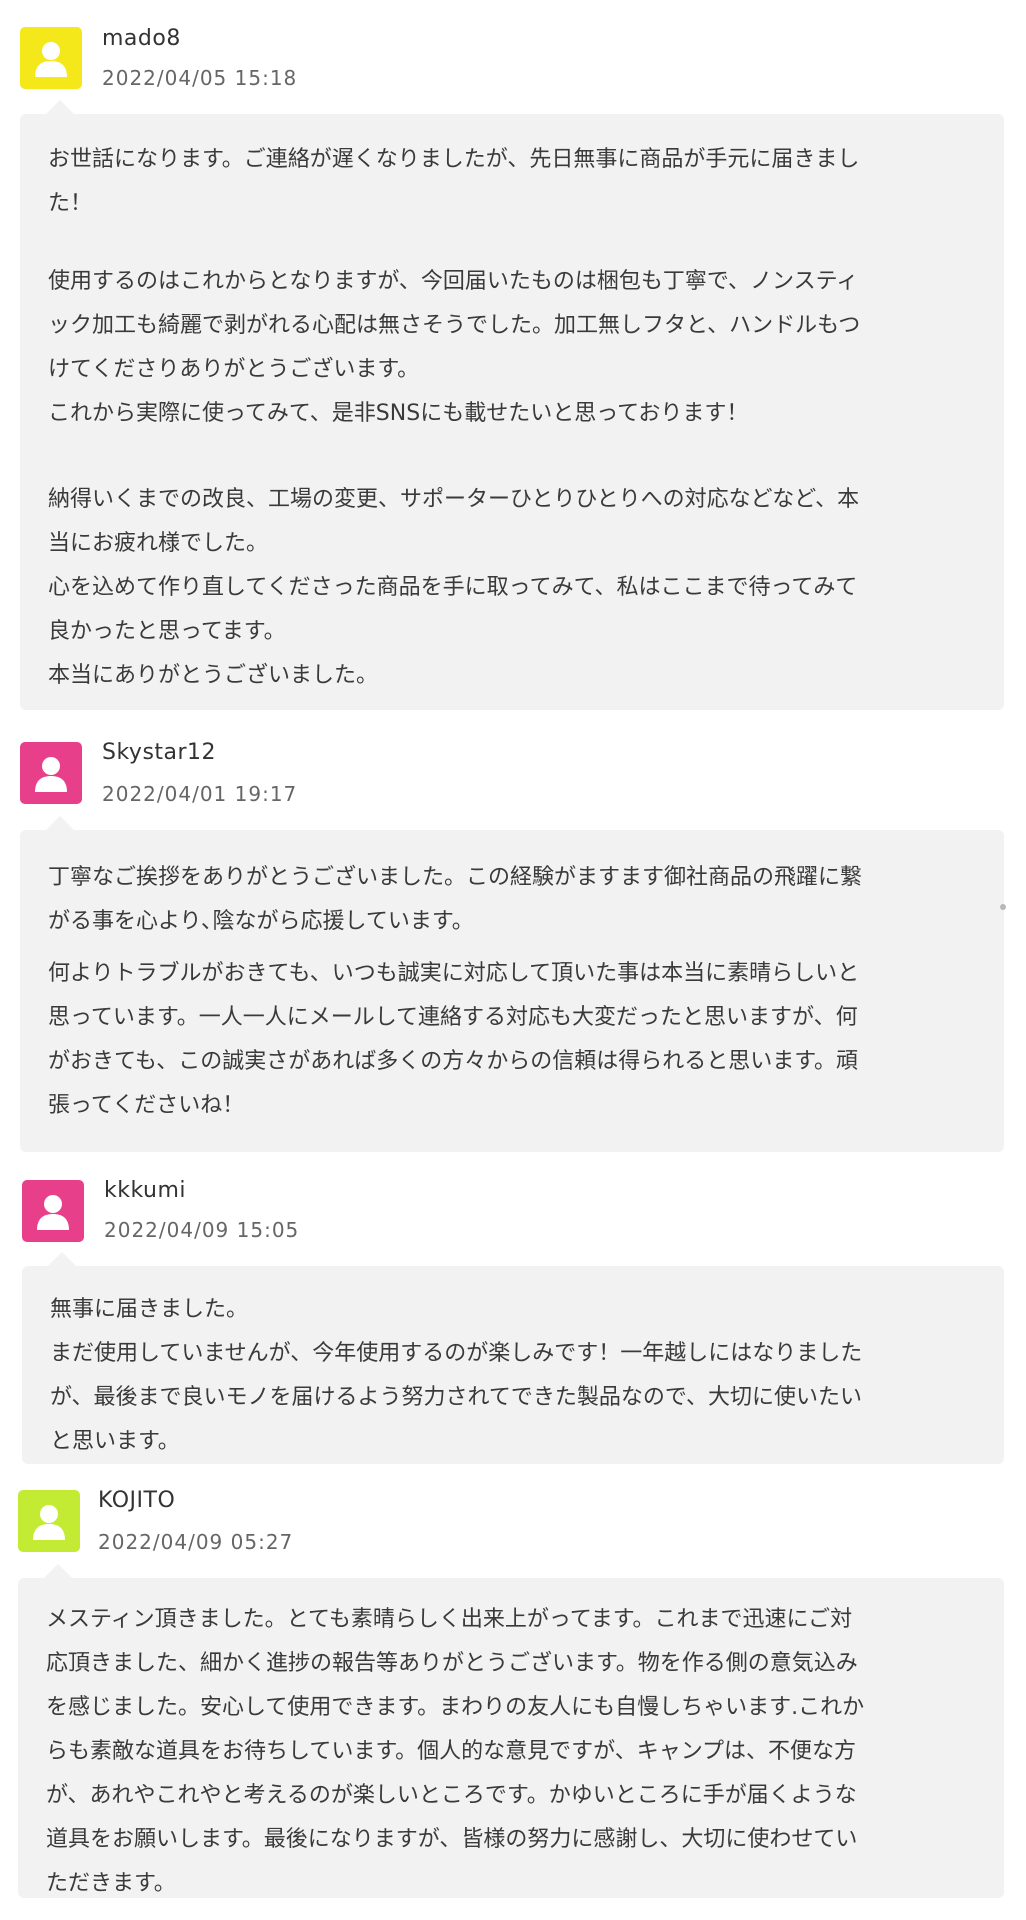 This screenshot has height=1920, width=1026. Describe the element at coordinates (455, 877) in the screenshot. I see `text-line: 丁寧なご挨拶をありがとうございました。この経験がますます御社商品の飛躍に繋` at that location.